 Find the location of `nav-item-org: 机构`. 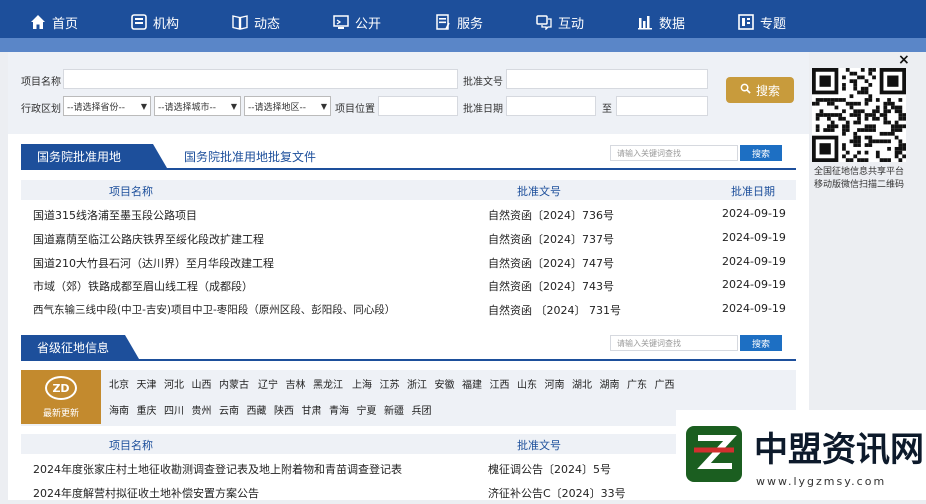

nav-item-org: 机构 is located at coordinates (155, 22).